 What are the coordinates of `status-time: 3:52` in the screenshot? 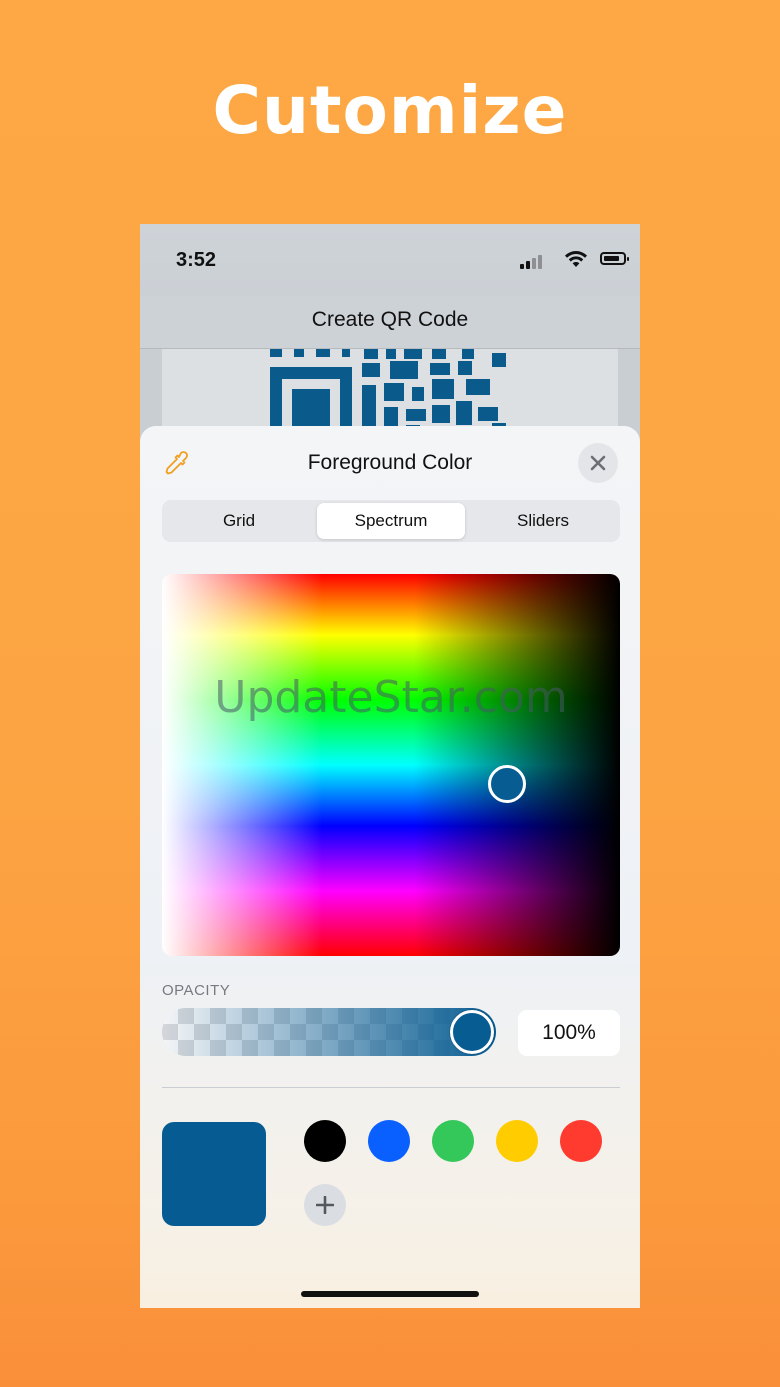 It's located at (196, 260).